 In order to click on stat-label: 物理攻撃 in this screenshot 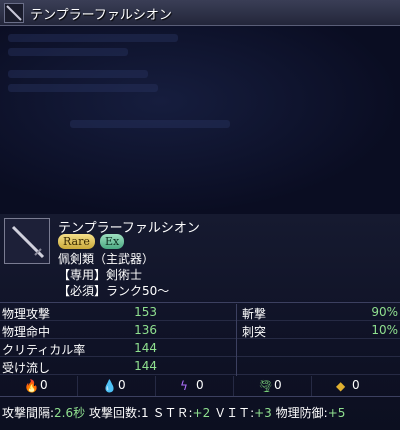, I will do `click(26, 314)`.